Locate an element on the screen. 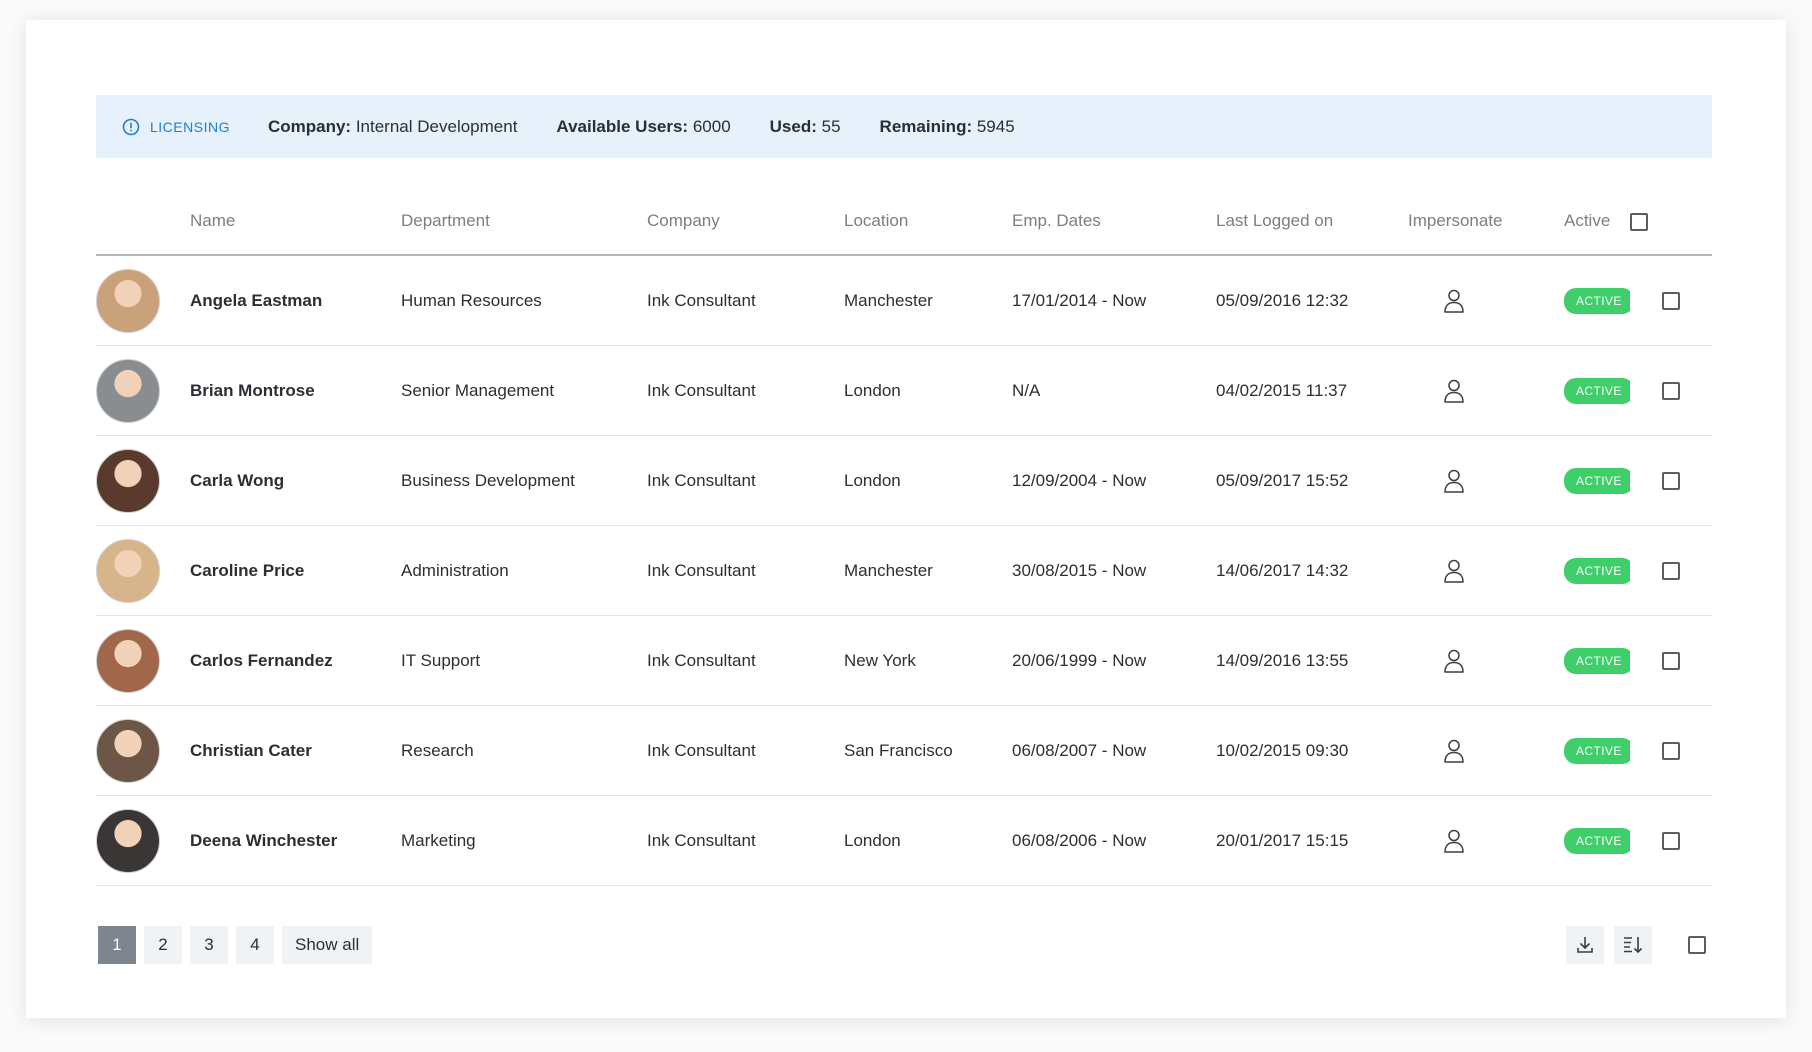  info-icon is located at coordinates (131, 126).